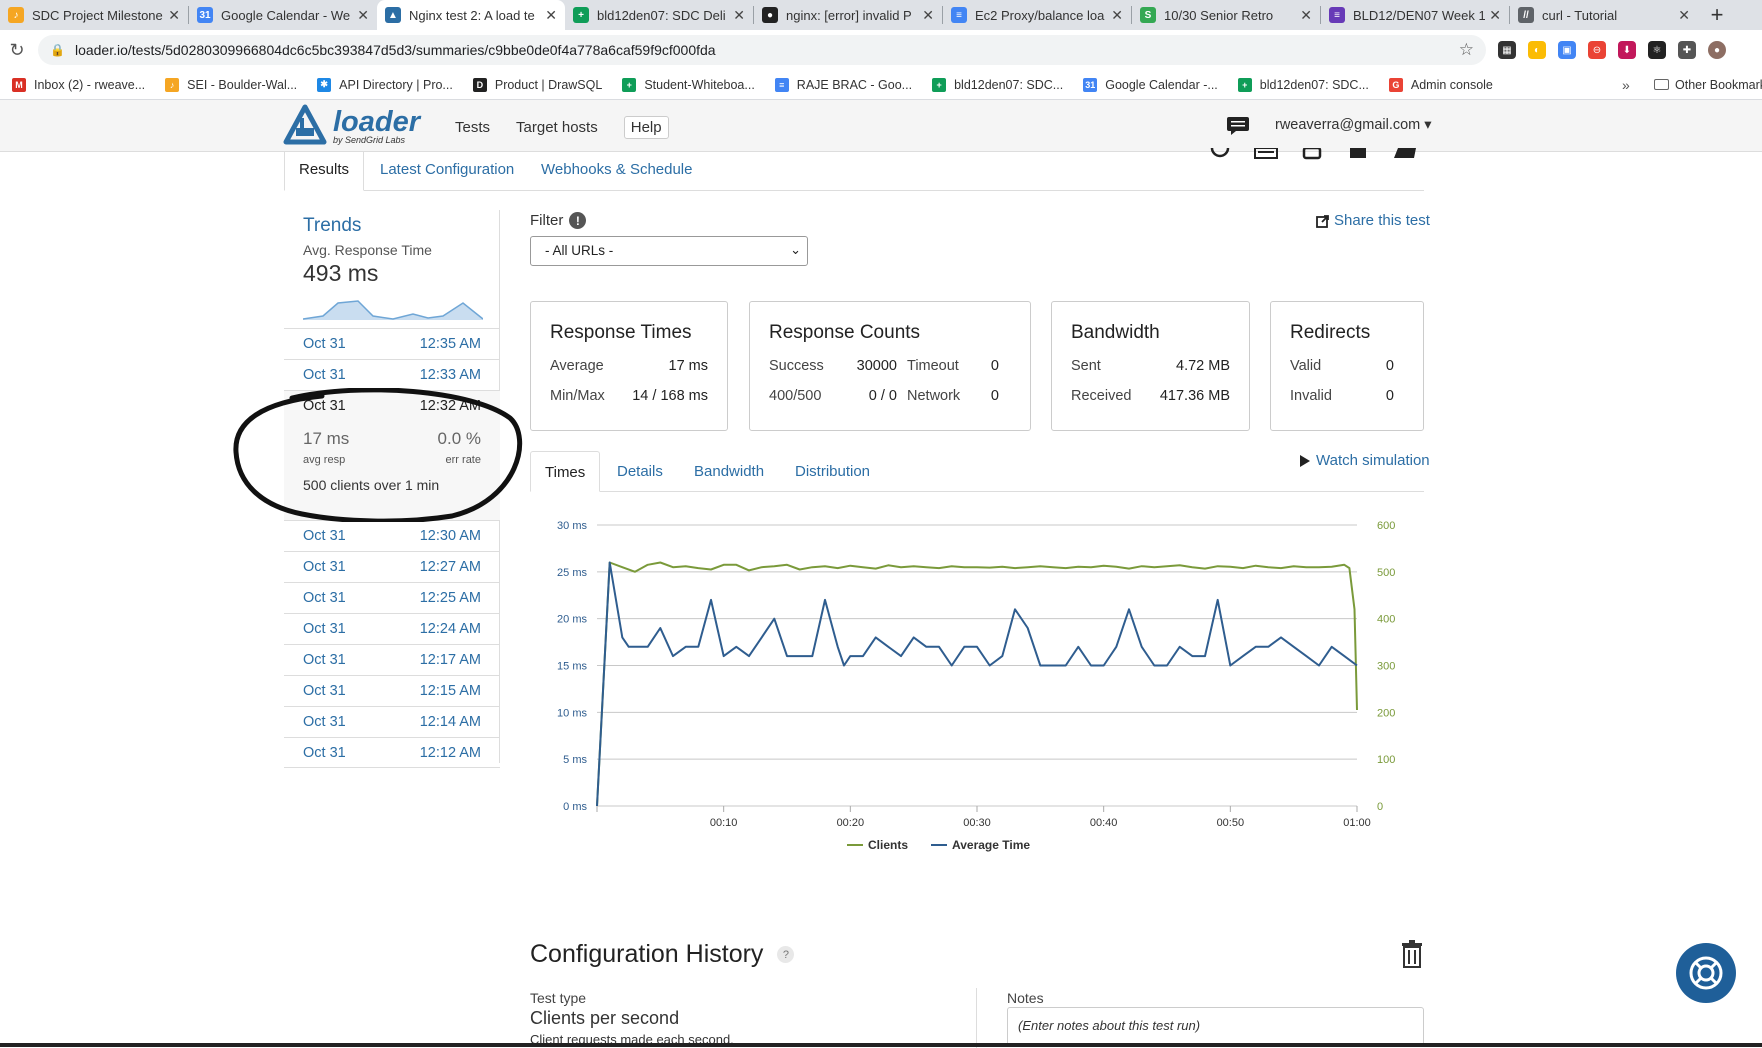 This screenshot has height=1048, width=1762. I want to click on browser-tab: ≡ Ec2 Proxy/balance loa ✕, so click(1037, 15).